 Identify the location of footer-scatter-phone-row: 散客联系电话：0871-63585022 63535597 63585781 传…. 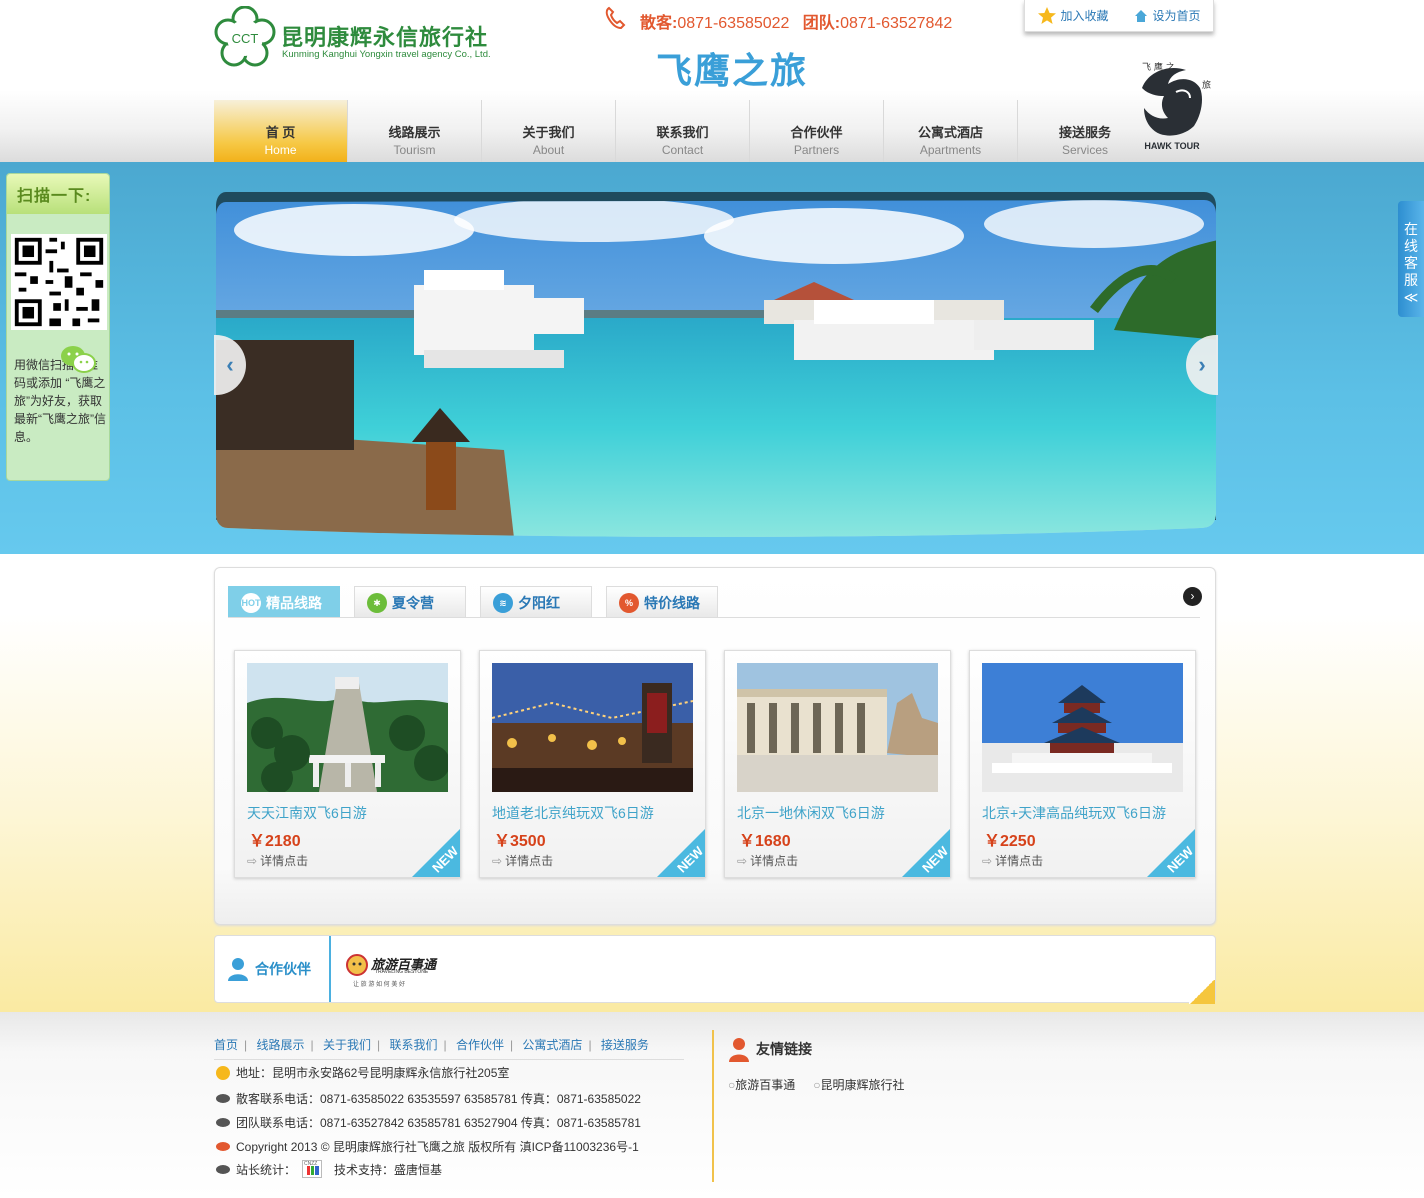
(428, 1098).